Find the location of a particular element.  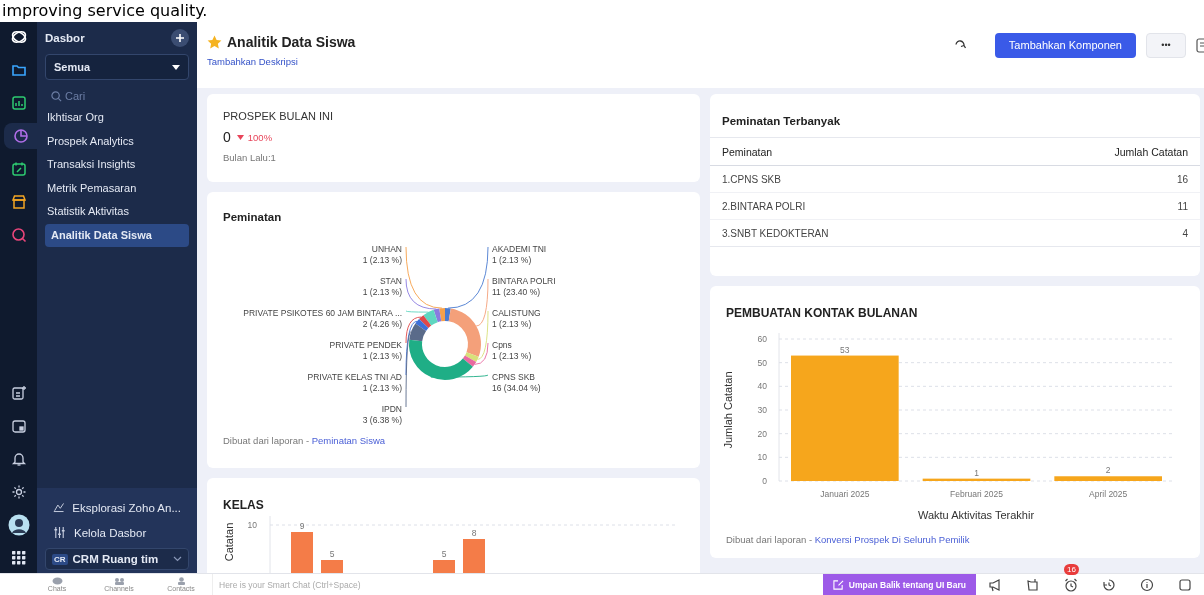

sliders-icon is located at coordinates (59, 532).